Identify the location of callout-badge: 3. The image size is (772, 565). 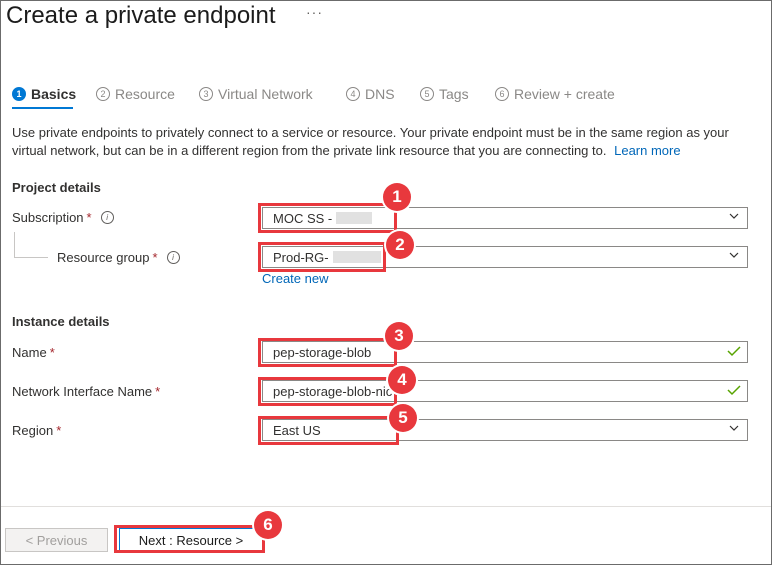
(399, 336).